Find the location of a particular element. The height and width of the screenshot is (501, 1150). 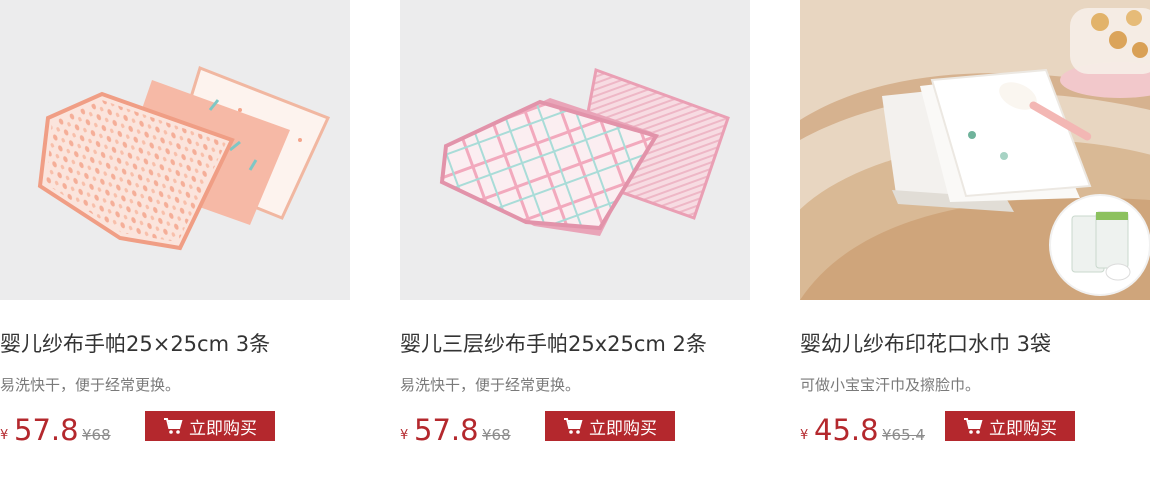

price-row: ¥ 45.8 ¥65.4 立即购买 is located at coordinates (975, 430).